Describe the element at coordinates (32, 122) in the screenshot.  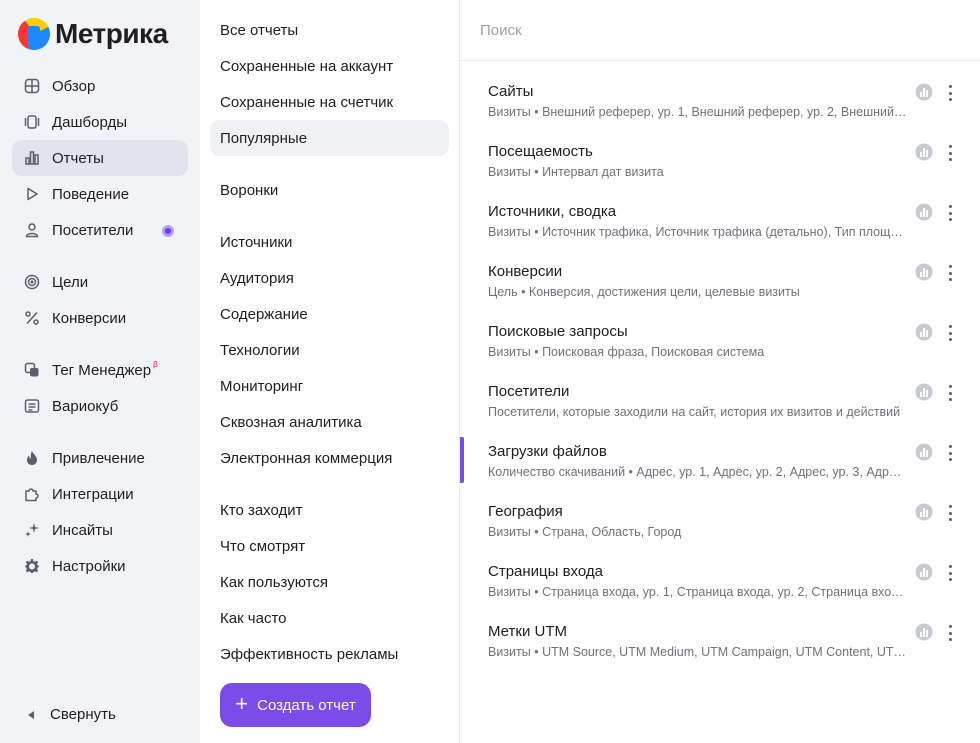
I see `dashboard-icon` at that location.